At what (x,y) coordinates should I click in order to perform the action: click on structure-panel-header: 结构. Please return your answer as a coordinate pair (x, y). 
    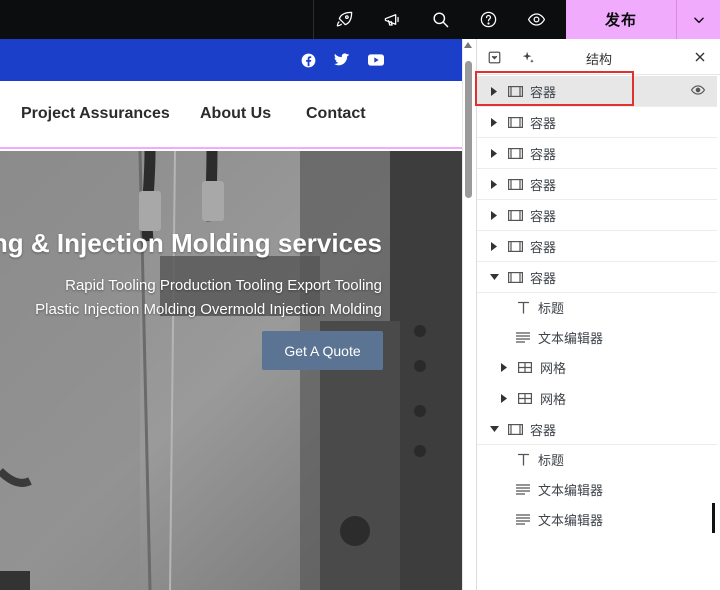
    Looking at the image, I should click on (598, 57).